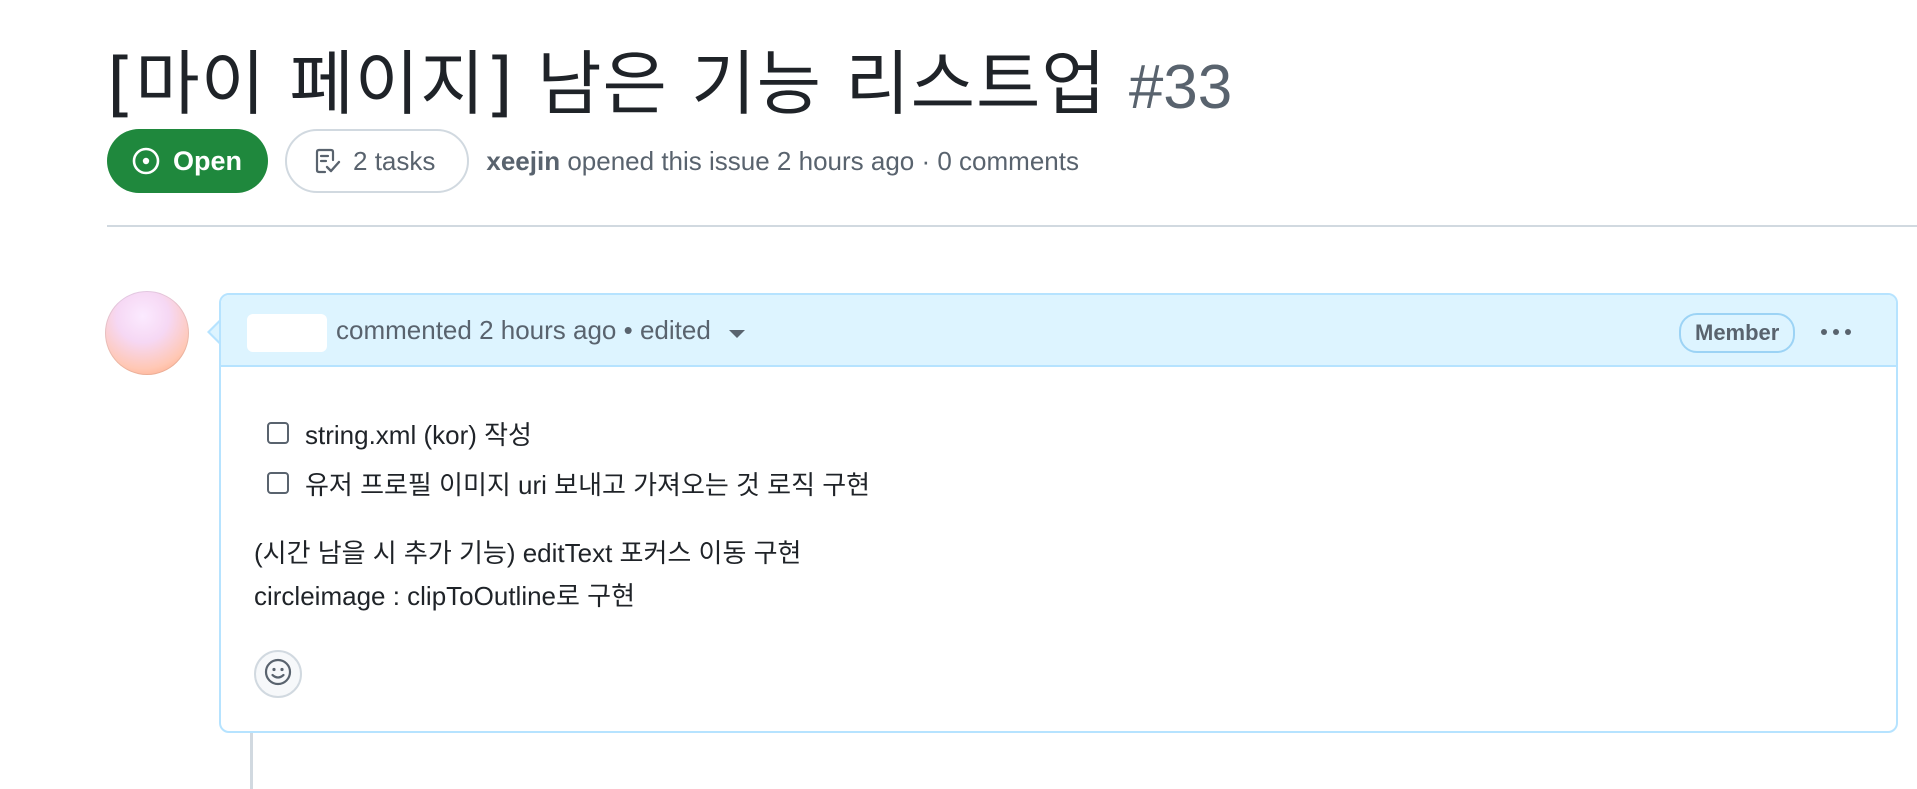  I want to click on role-badge: Member, so click(1737, 333).